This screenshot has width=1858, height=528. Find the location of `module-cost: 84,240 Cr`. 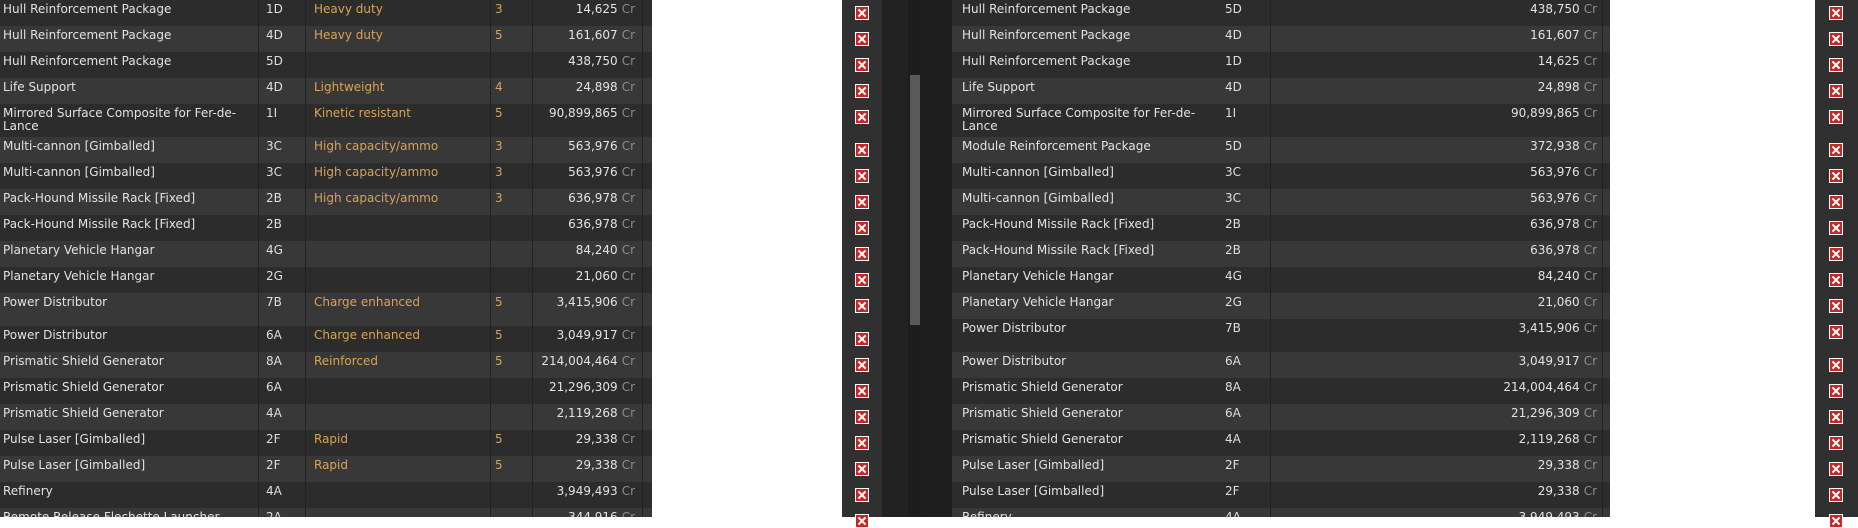

module-cost: 84,240 Cr is located at coordinates (1524, 276).